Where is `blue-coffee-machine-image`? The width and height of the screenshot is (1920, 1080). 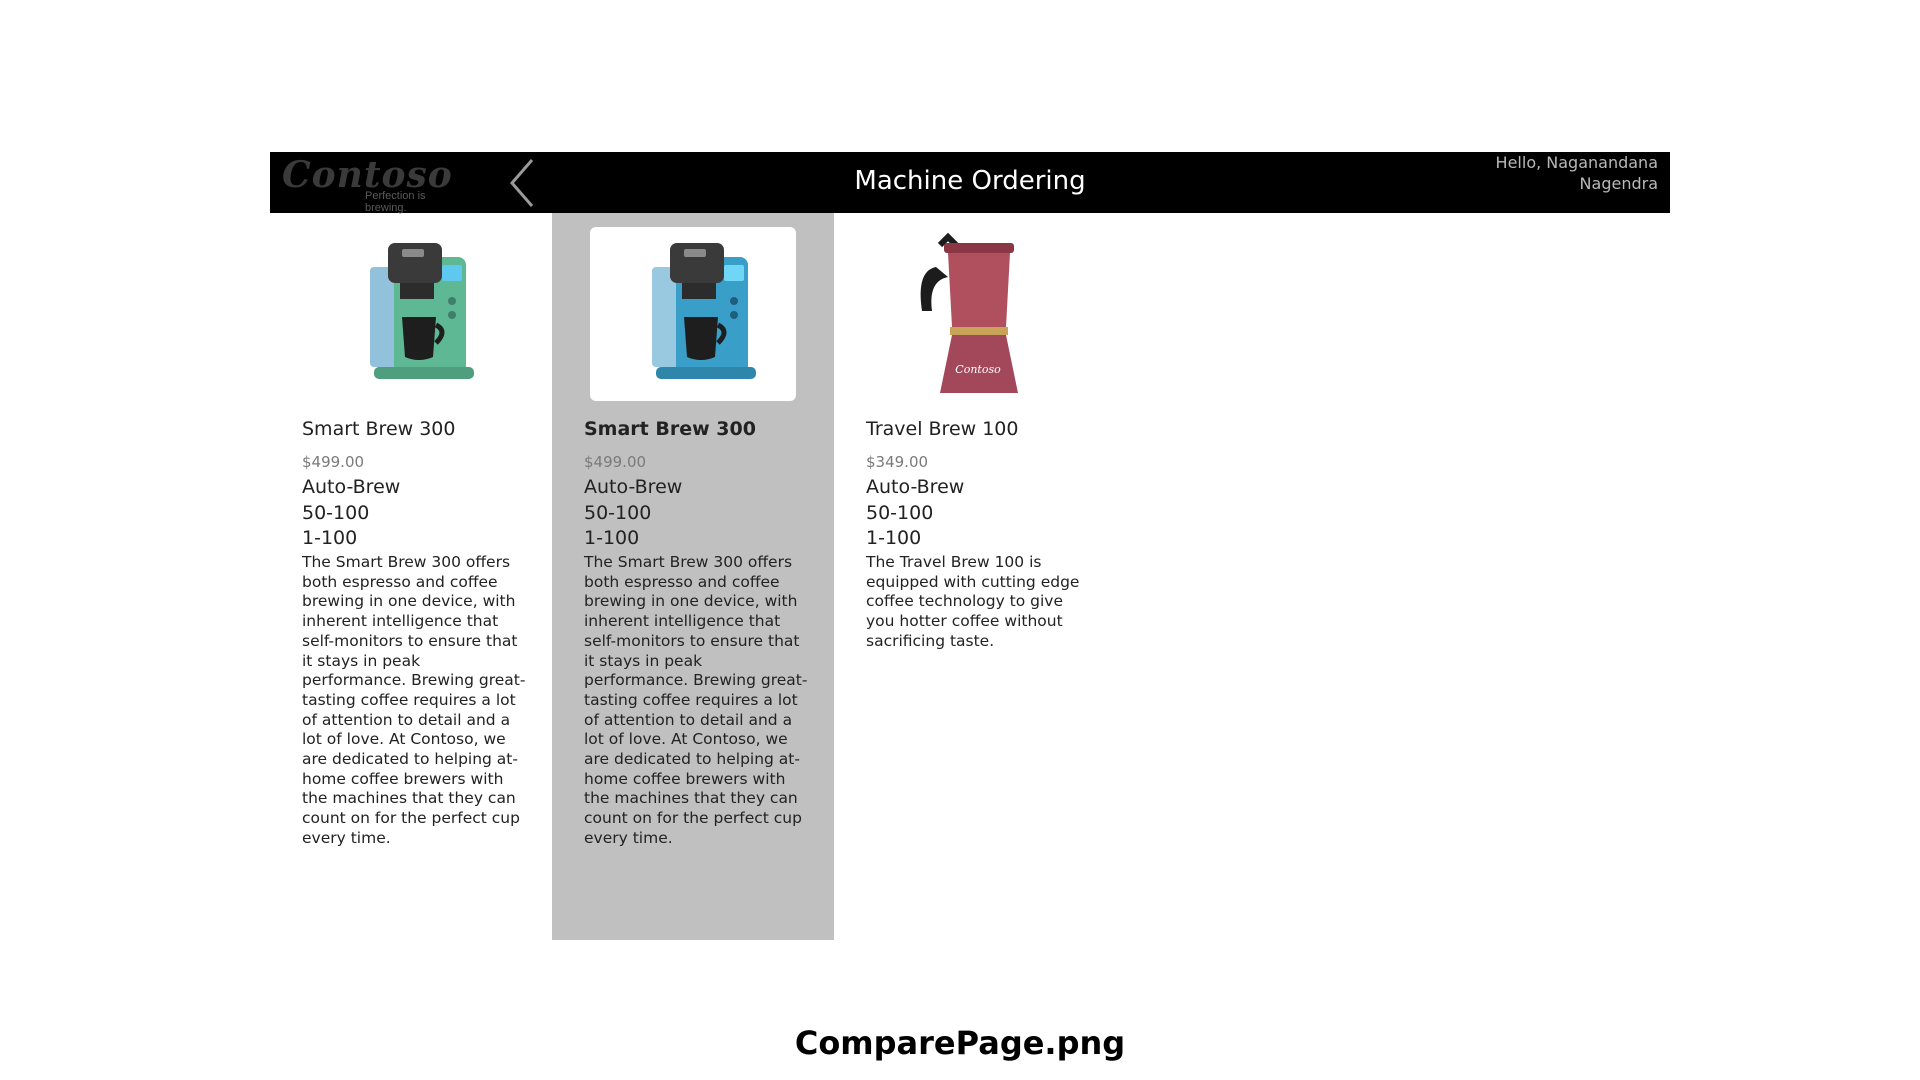
blue-coffee-machine-image is located at coordinates (704, 311).